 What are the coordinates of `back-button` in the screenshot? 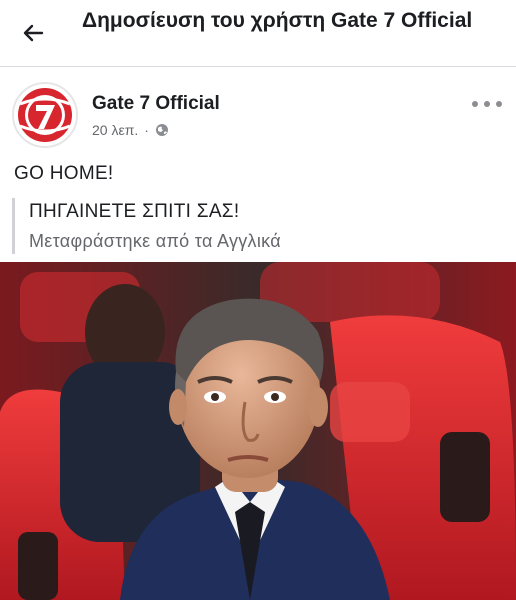 It's located at (33, 33).